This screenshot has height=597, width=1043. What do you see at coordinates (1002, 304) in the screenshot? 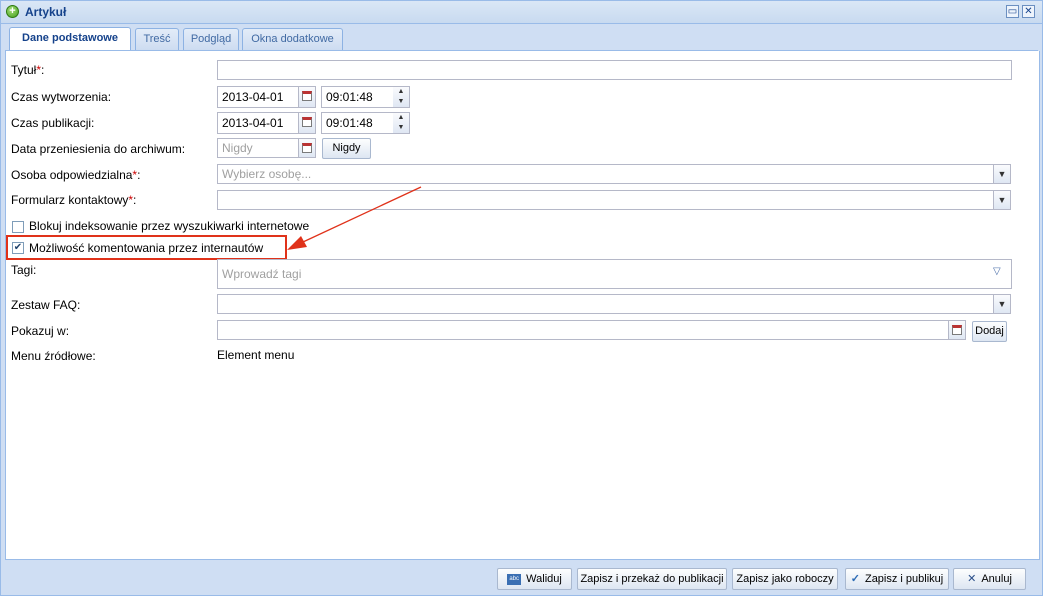
I see `chevron-down-icon: ▼` at bounding box center [1002, 304].